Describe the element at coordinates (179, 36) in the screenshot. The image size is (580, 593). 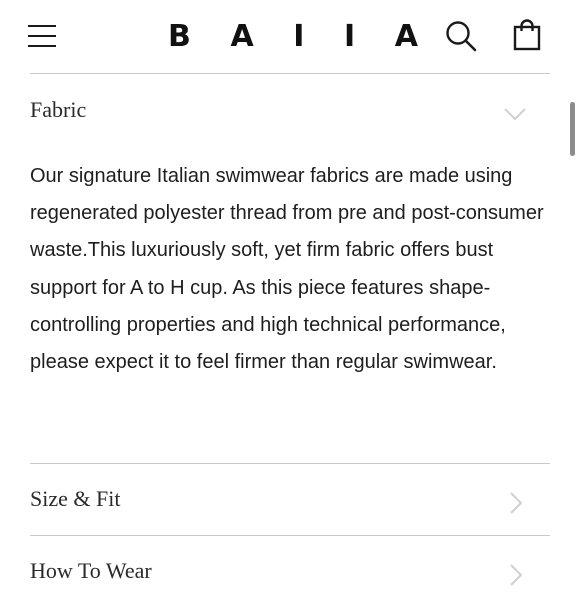
I see `logo-letter: B` at that location.